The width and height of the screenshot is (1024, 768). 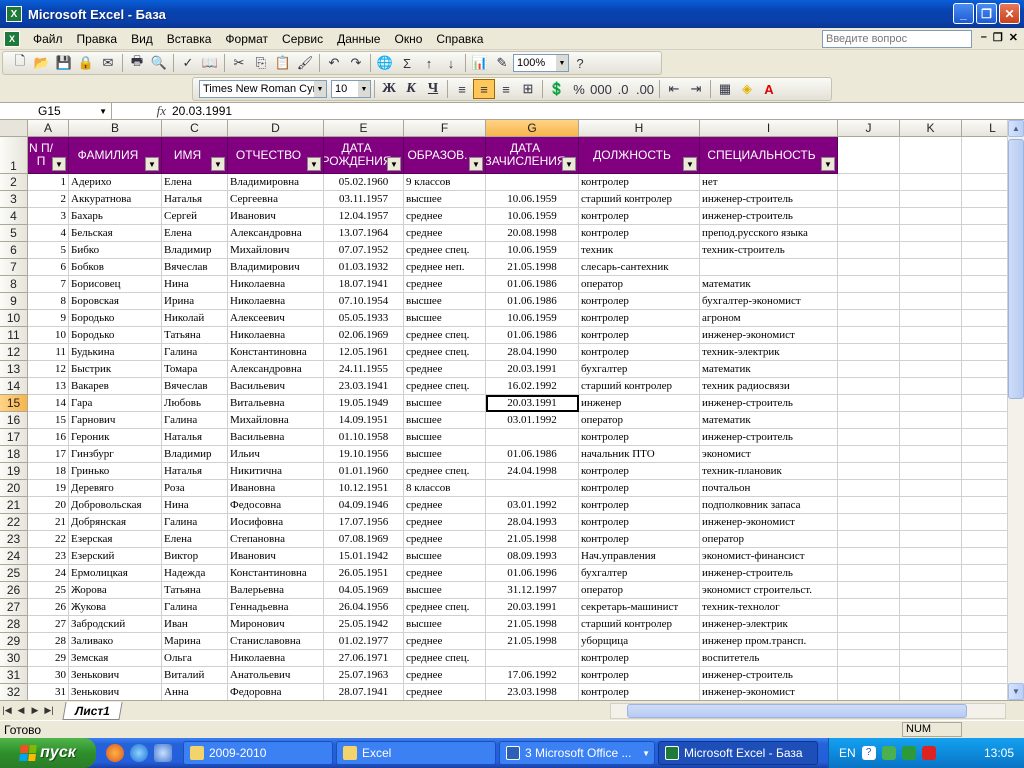 I want to click on table-cell: Нина, so click(x=195, y=505).